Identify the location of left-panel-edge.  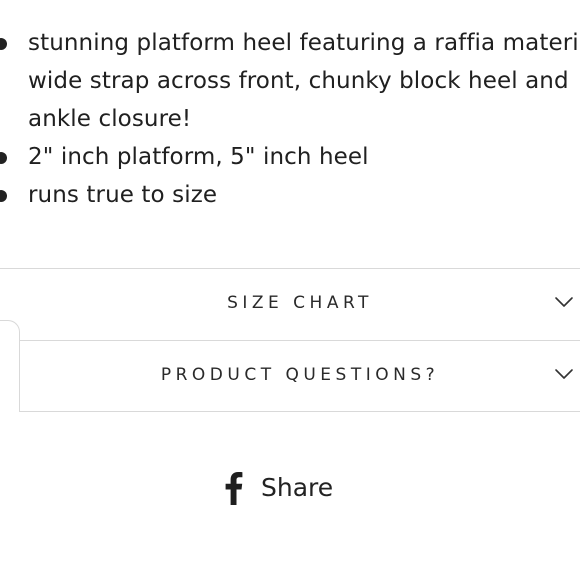
(10, 366).